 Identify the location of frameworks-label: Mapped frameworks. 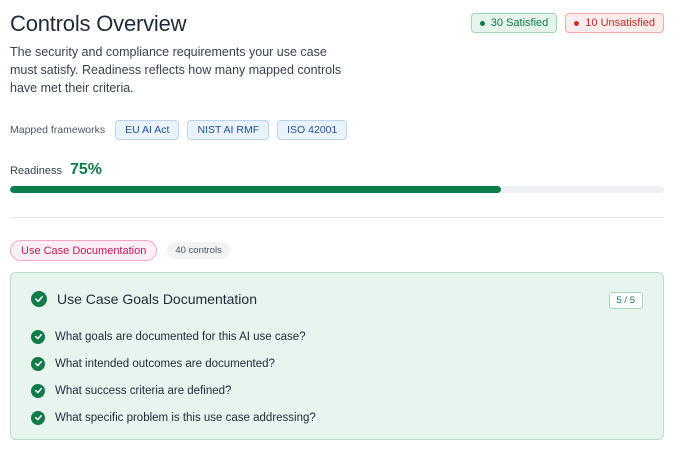
(58, 130).